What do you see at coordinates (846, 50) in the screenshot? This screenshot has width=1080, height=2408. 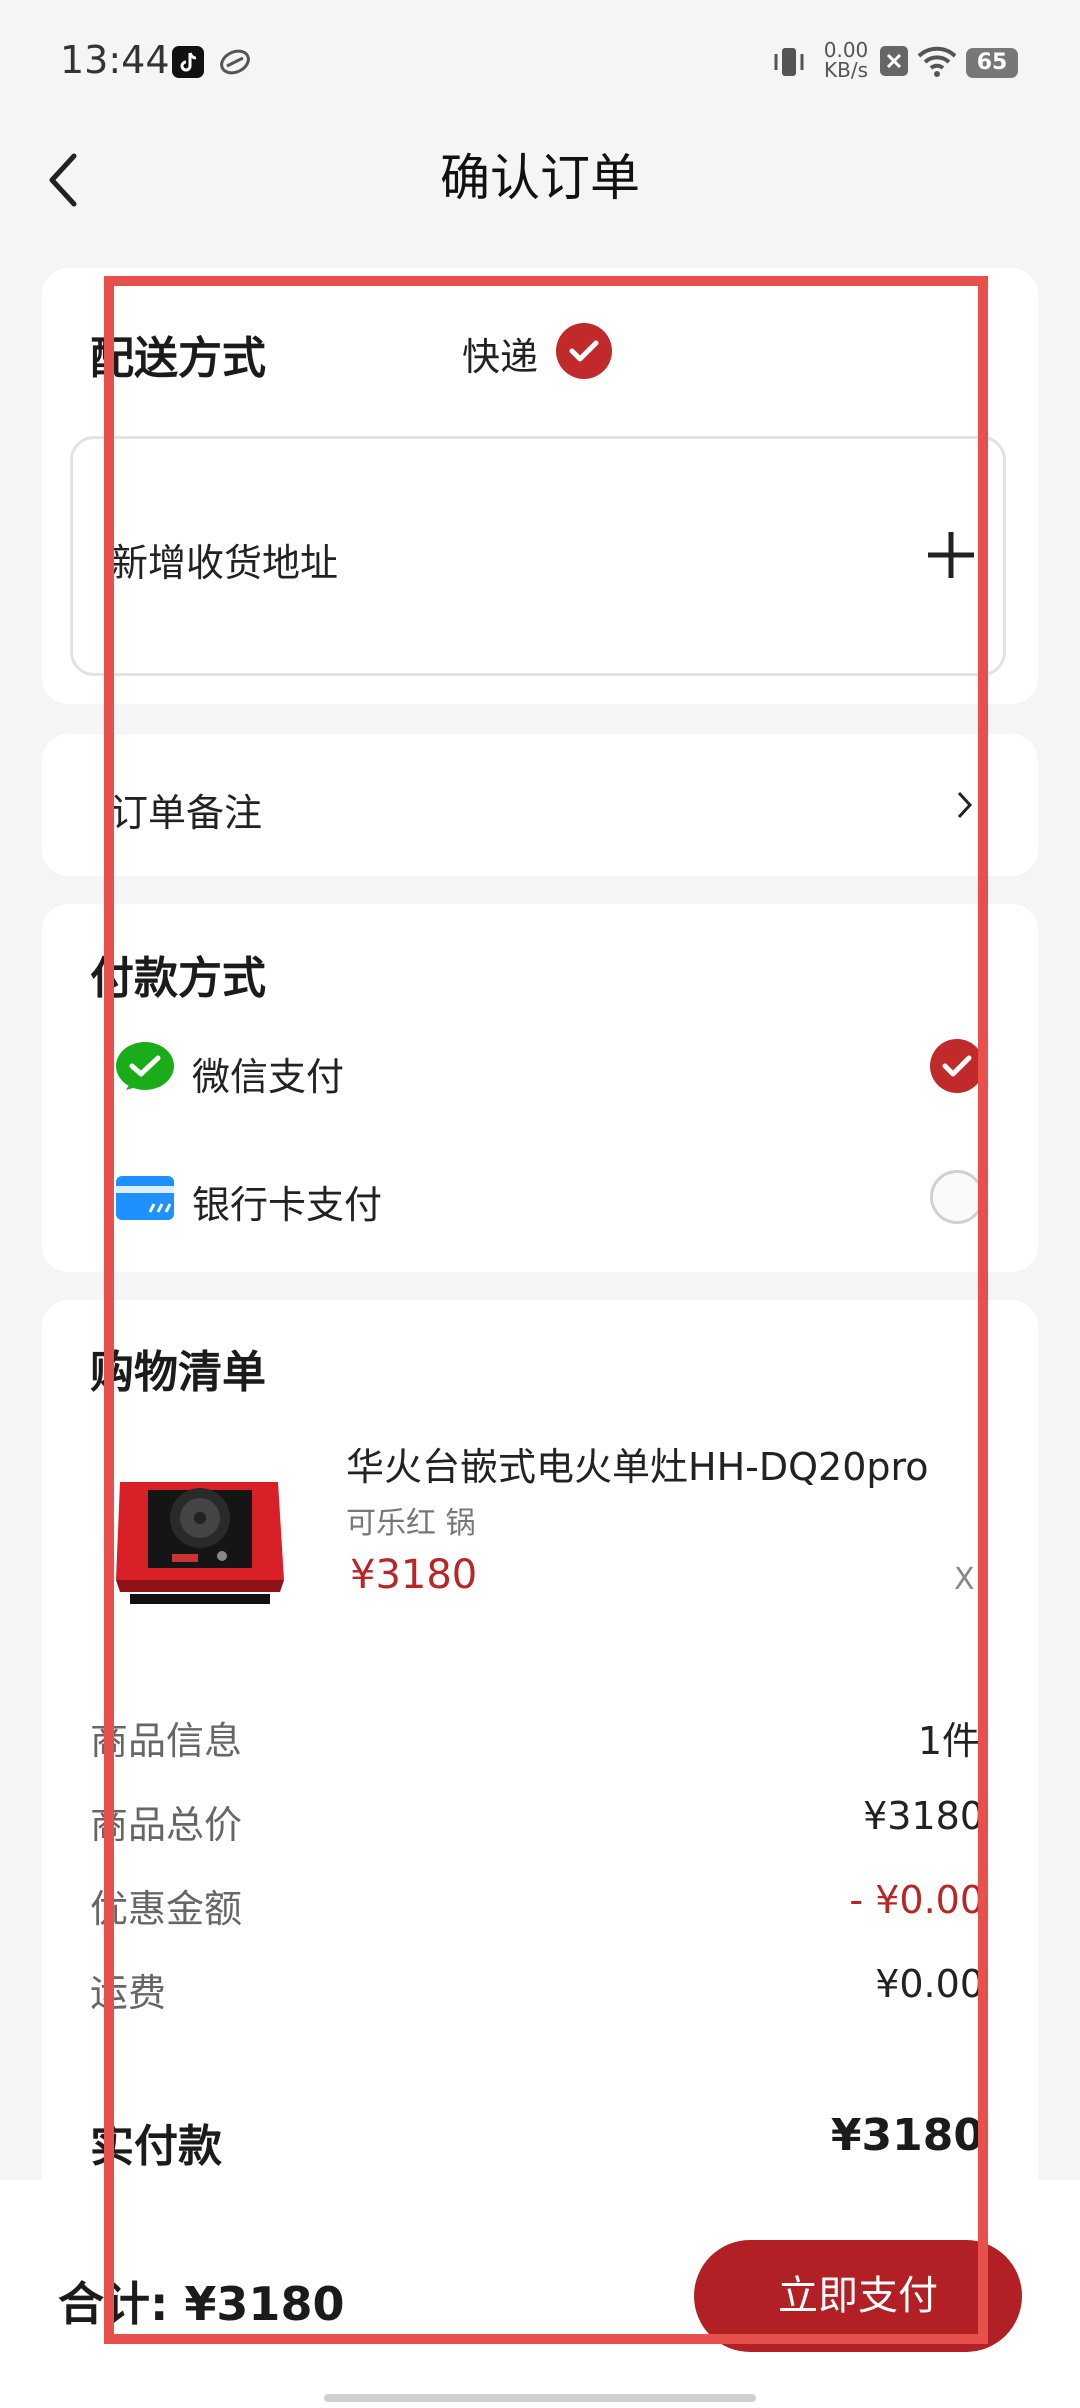 I see `net-speed-value: 0.00` at bounding box center [846, 50].